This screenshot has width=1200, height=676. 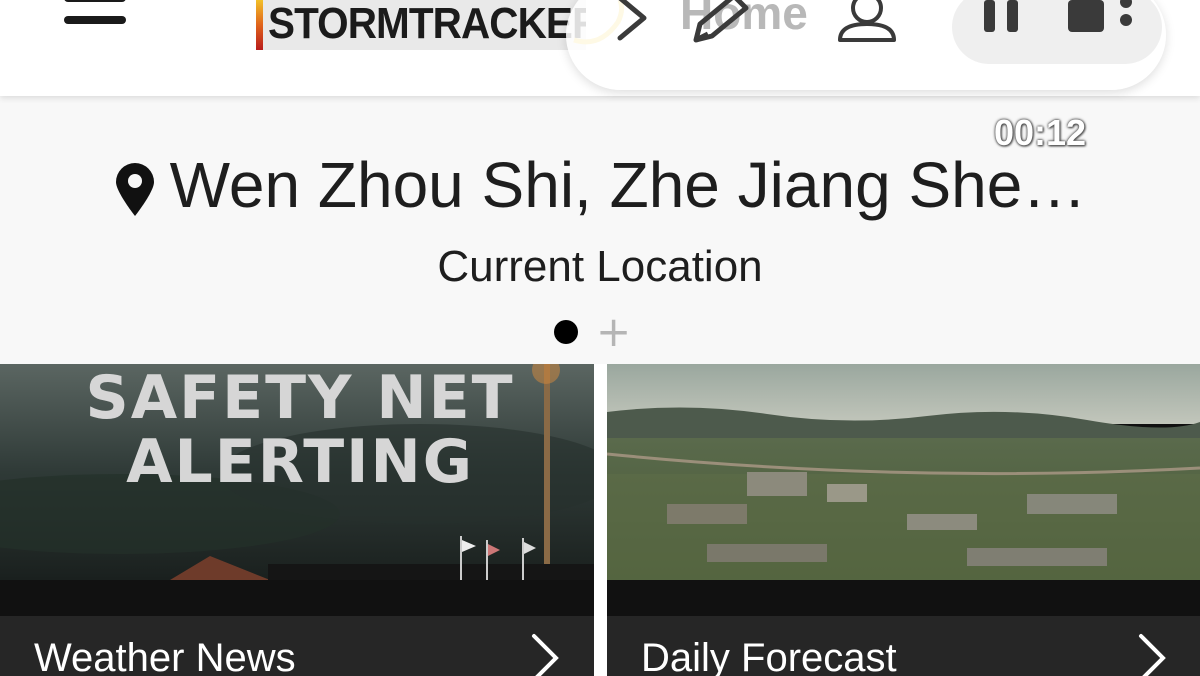 What do you see at coordinates (867, 23) in the screenshot?
I see `person-icon` at bounding box center [867, 23].